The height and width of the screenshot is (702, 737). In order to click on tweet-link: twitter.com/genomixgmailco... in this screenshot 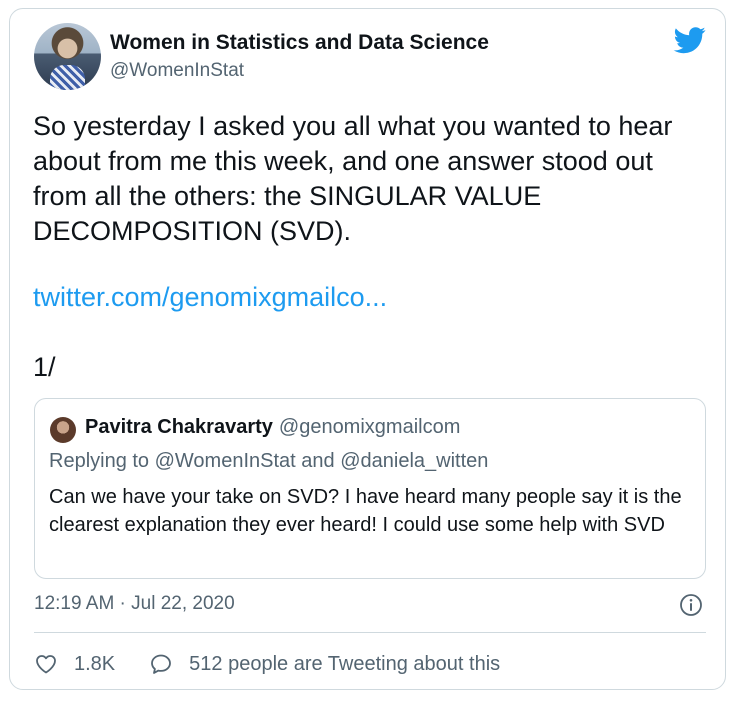, I will do `click(210, 297)`.